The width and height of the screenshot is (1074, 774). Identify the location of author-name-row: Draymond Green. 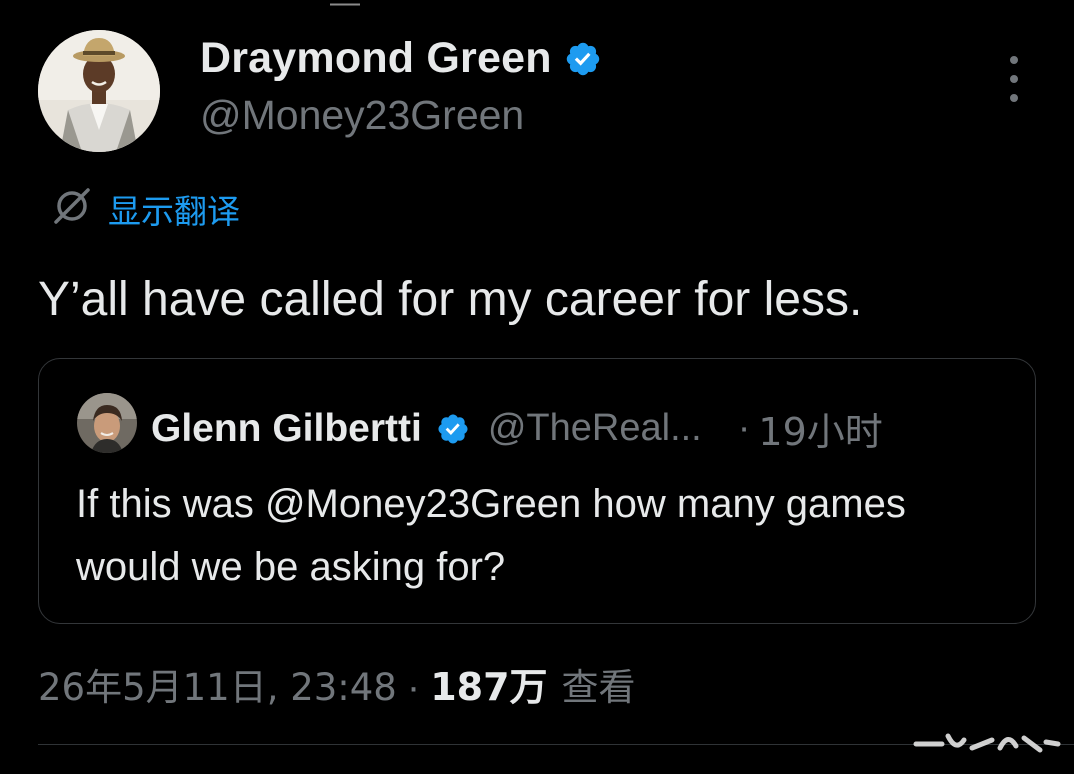
(401, 58).